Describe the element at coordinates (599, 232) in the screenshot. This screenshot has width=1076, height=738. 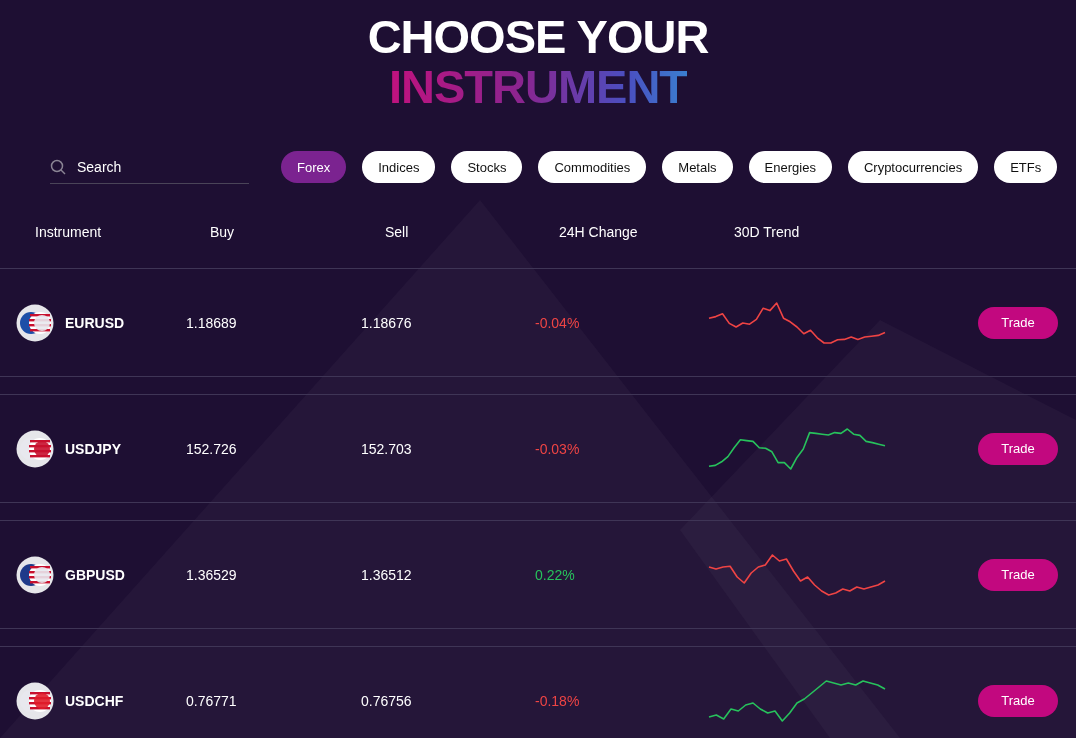
I see `column-header: 24H Change` at that location.